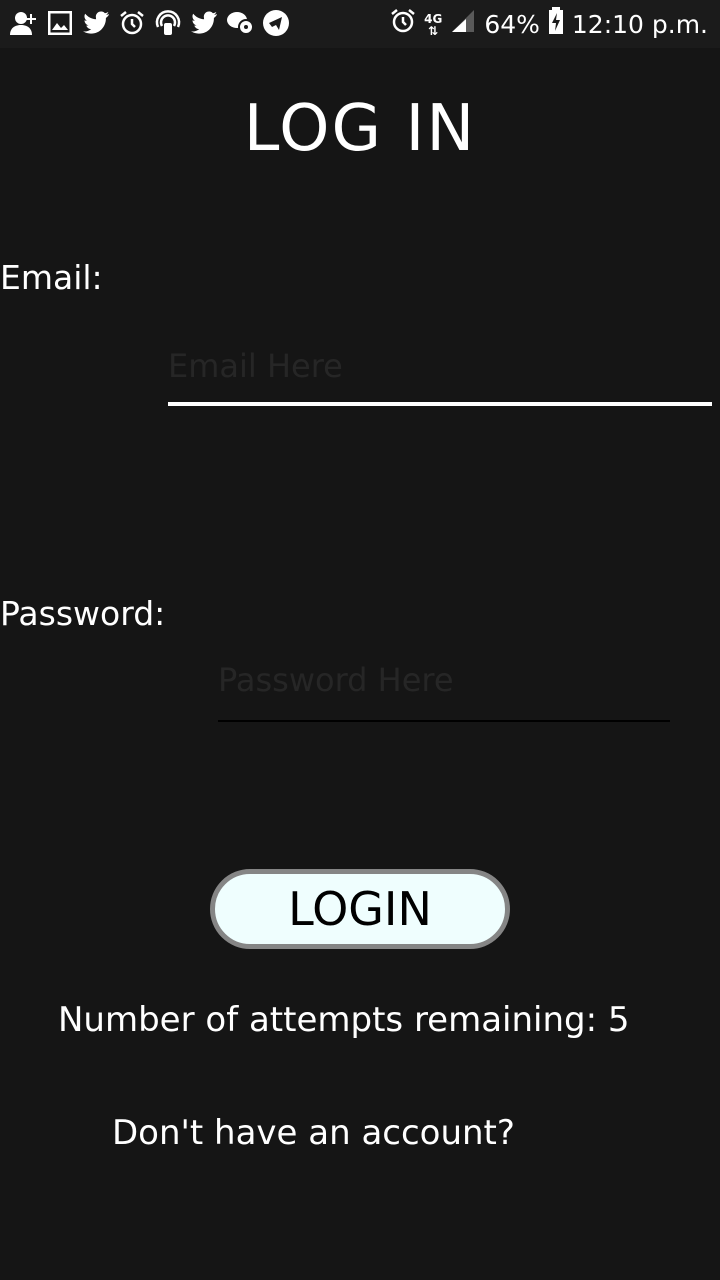 The image size is (720, 1280). What do you see at coordinates (168, 23) in the screenshot?
I see `hotspot-icon` at bounding box center [168, 23].